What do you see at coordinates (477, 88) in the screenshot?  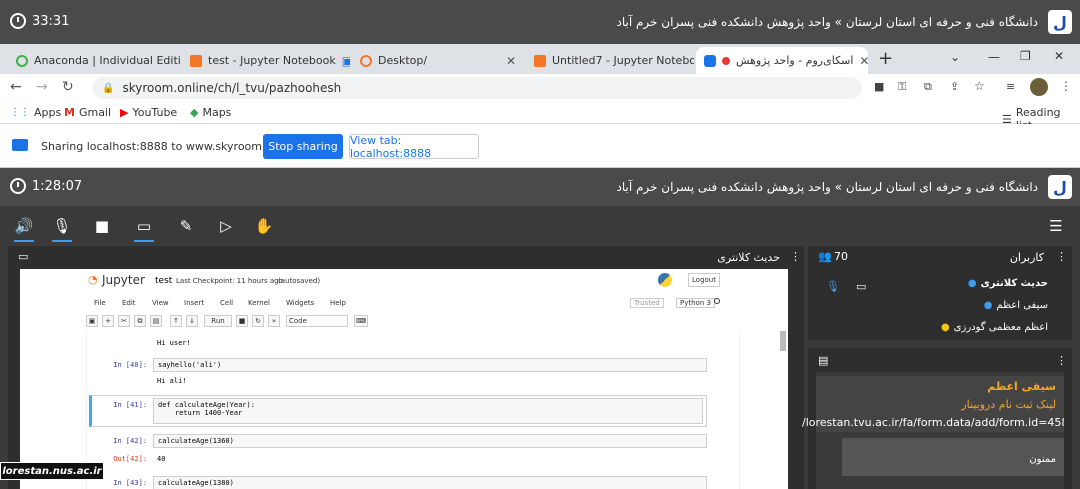 I see `url-field: 🔒 skyroom.online/ch/l_tvu/pazhoohesh` at bounding box center [477, 88].